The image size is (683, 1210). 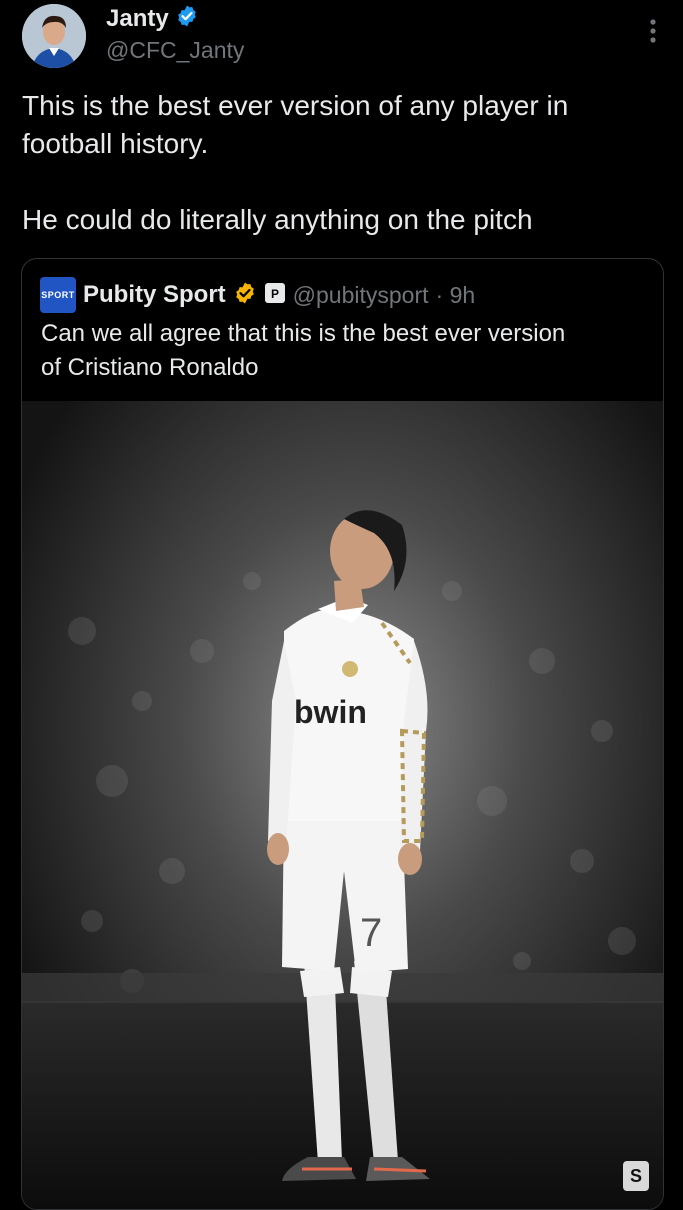 What do you see at coordinates (154, 295) in the screenshot?
I see `quoted-author-name: Pubity Sport` at bounding box center [154, 295].